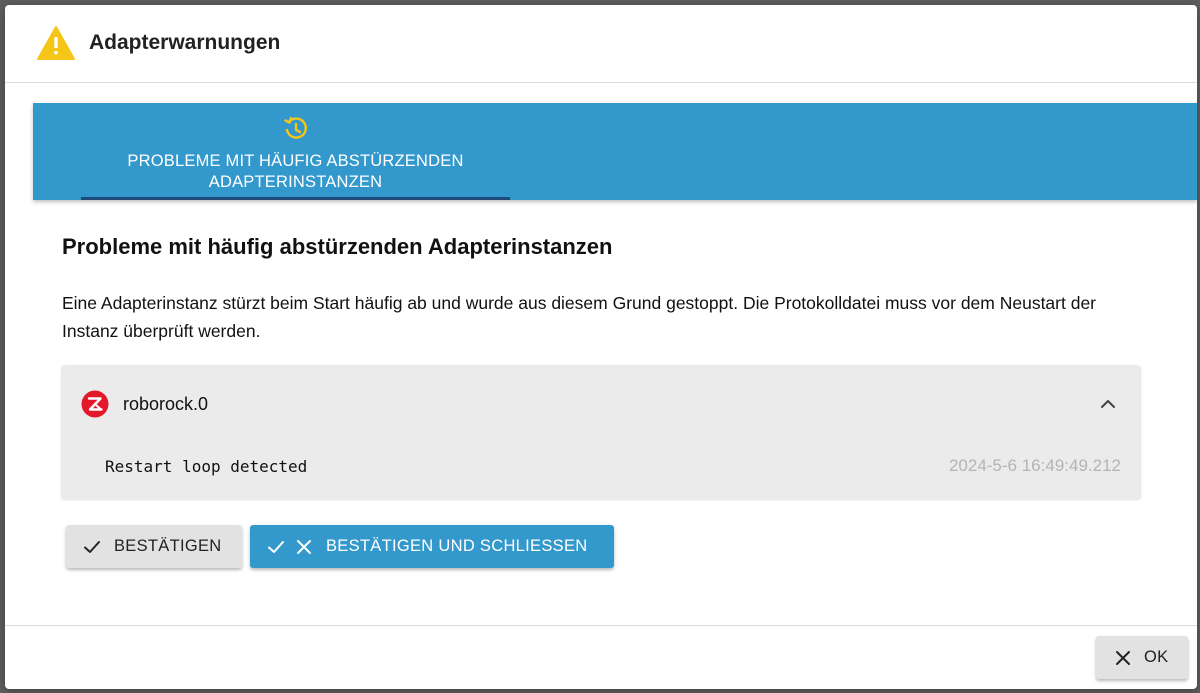 The width and height of the screenshot is (1200, 693). Describe the element at coordinates (601, 44) in the screenshot. I see `dialog-header: Adapterwarnungen` at that location.